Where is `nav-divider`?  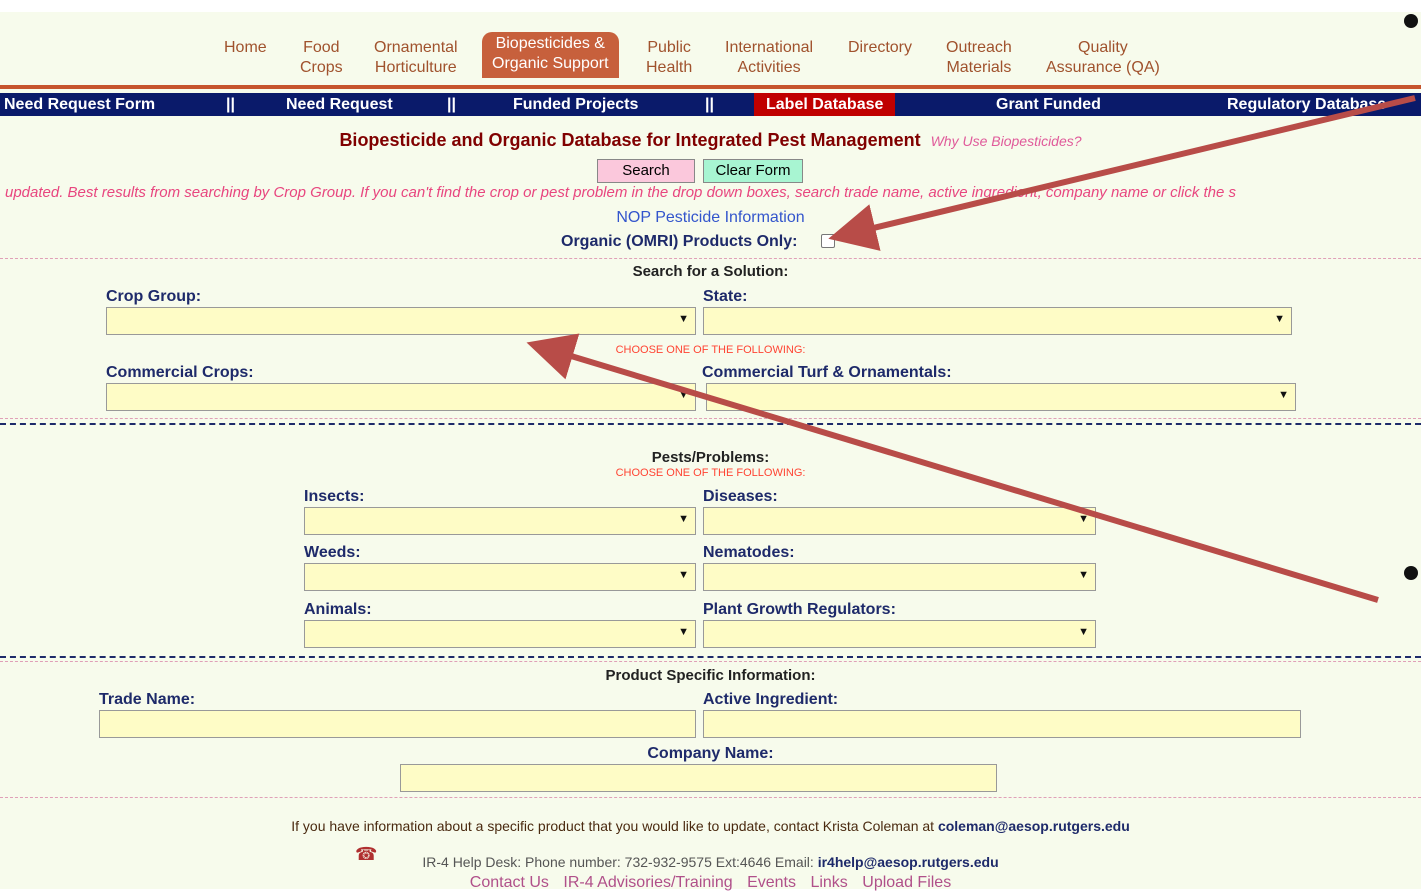
nav-divider is located at coordinates (710, 87).